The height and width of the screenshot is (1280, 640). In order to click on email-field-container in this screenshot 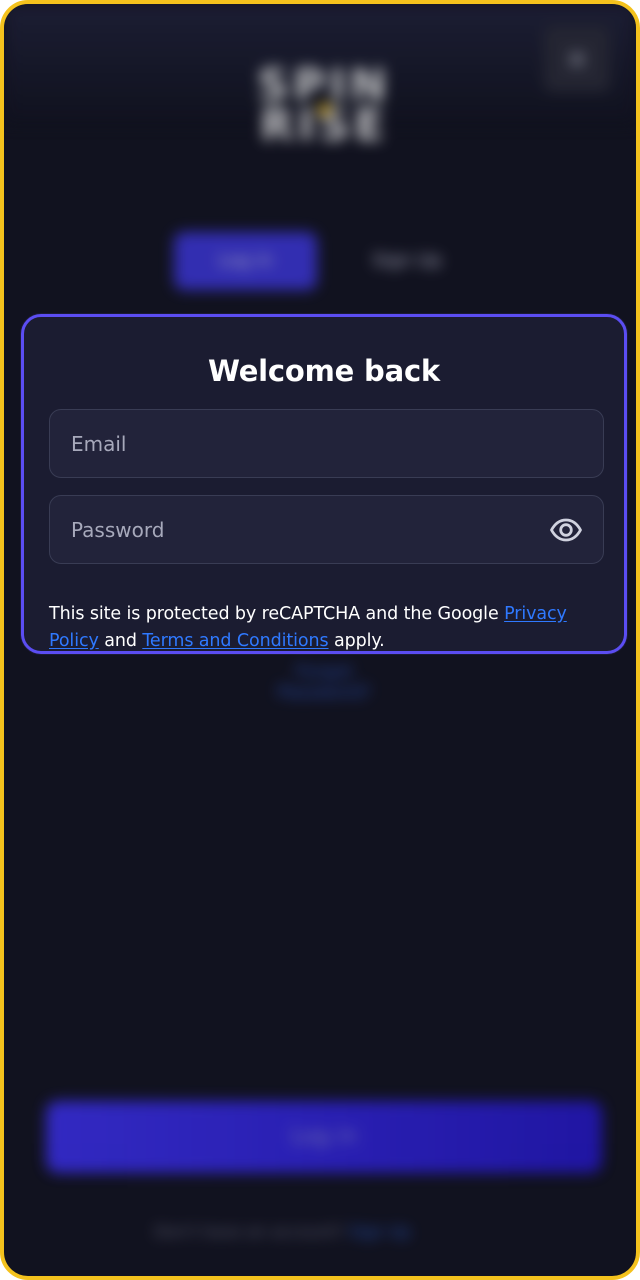, I will do `click(326, 443)`.